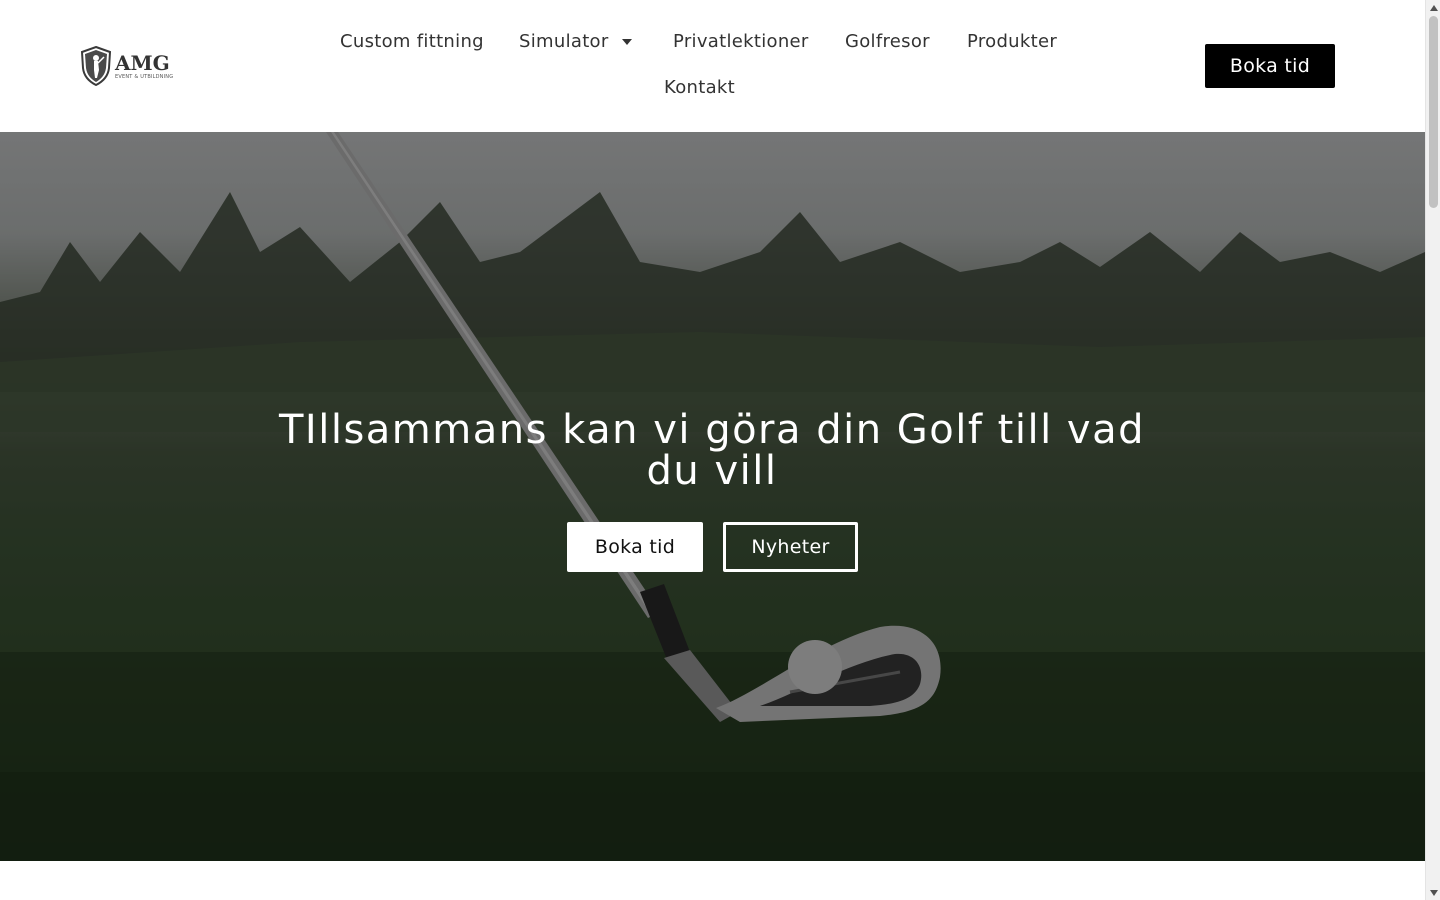 The height and width of the screenshot is (900, 1440). Describe the element at coordinates (96, 66) in the screenshot. I see `shield-golfer-icon` at that location.